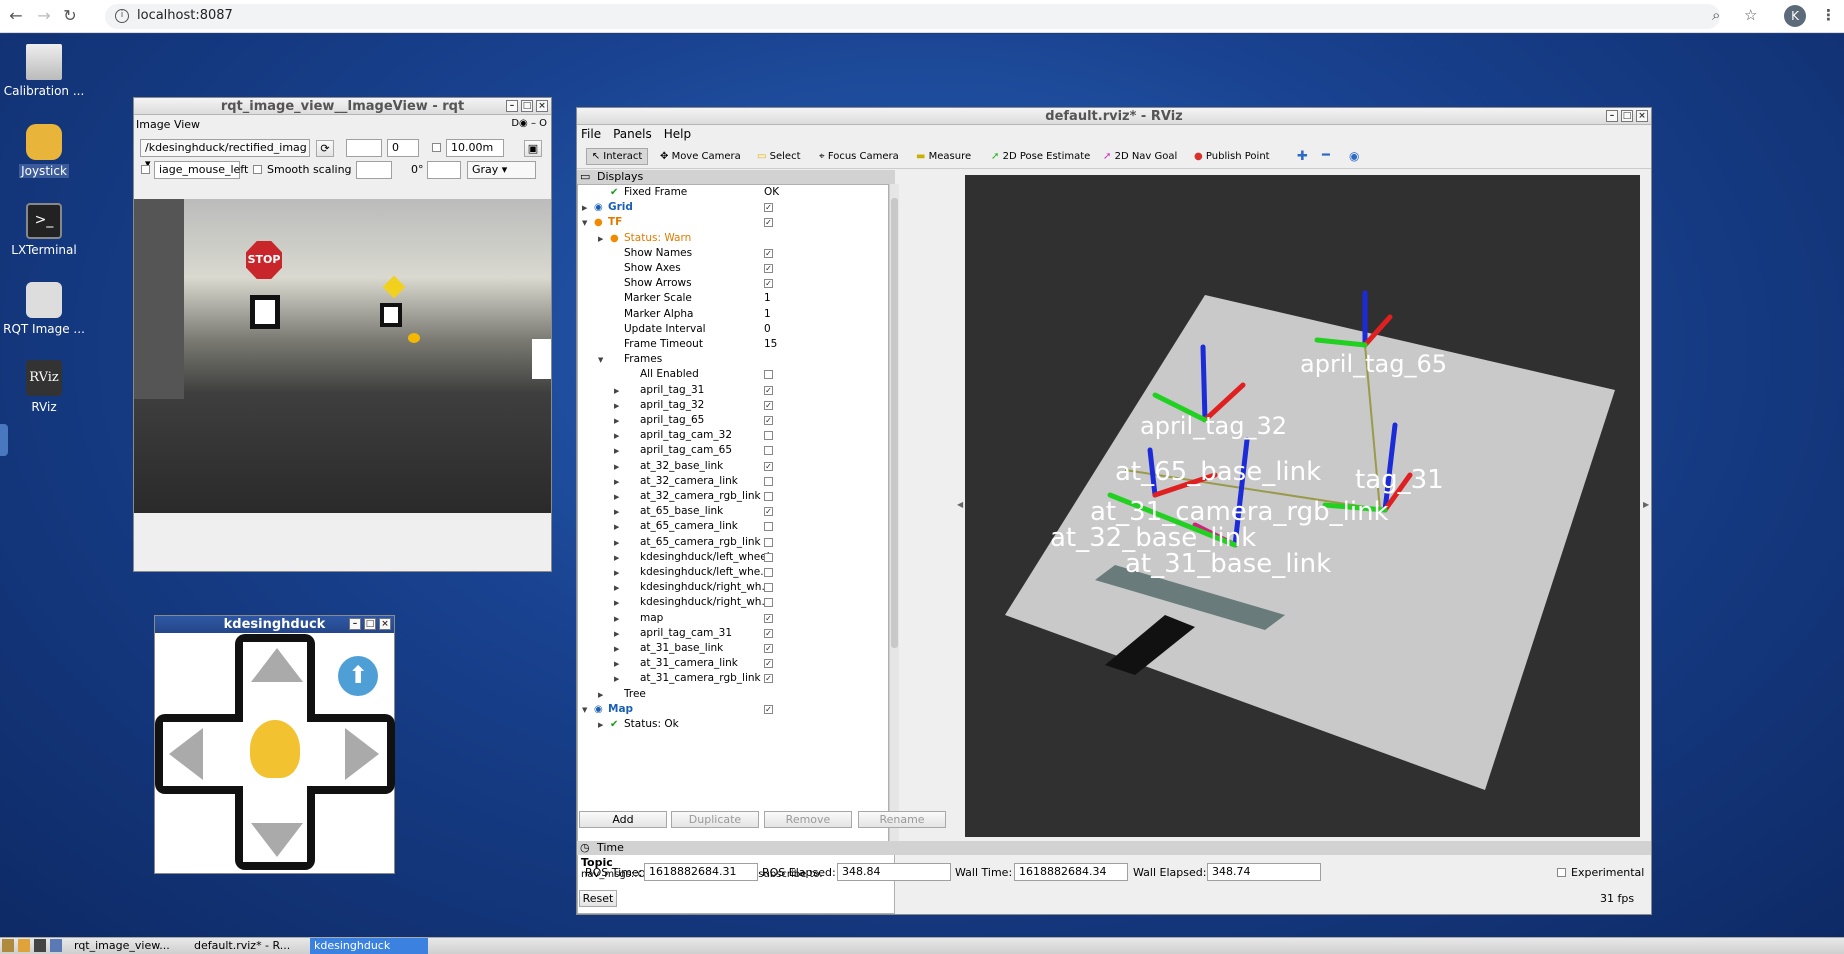 The image size is (1844, 954). Describe the element at coordinates (733, 511) in the screenshot. I see `tree-row: ▶ at_65_base_link ✓` at that location.